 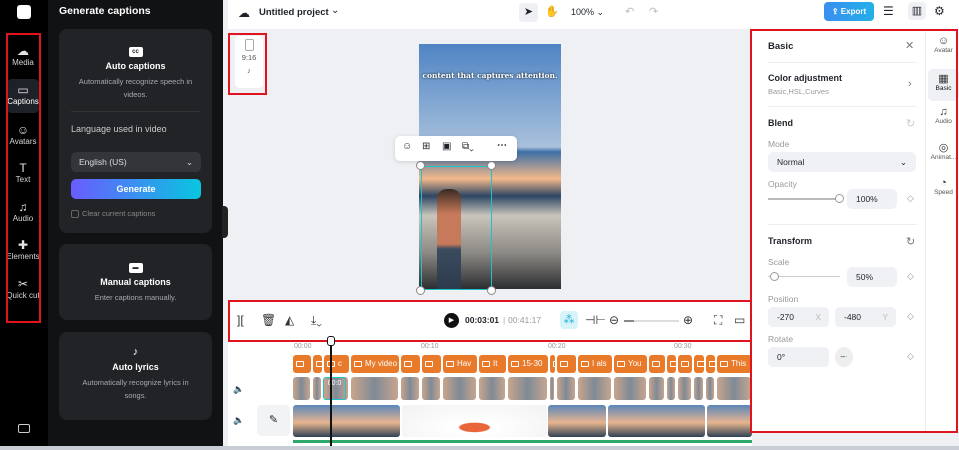 What do you see at coordinates (943, 186) in the screenshot?
I see `tab-speed: ◔ Speed` at bounding box center [943, 186].